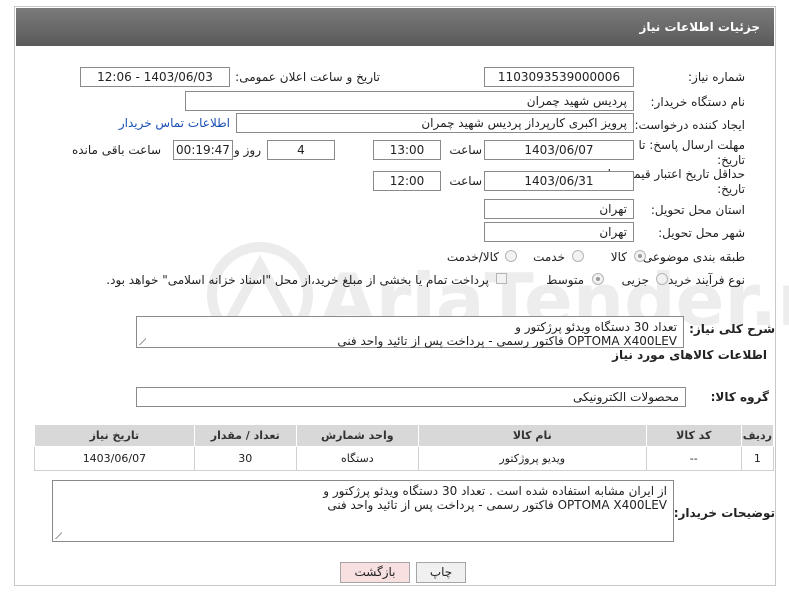  Describe the element at coordinates (307, 77) in the screenshot. I see `announce-label: تاریخ و ساعت اعلان عمومی:` at that location.